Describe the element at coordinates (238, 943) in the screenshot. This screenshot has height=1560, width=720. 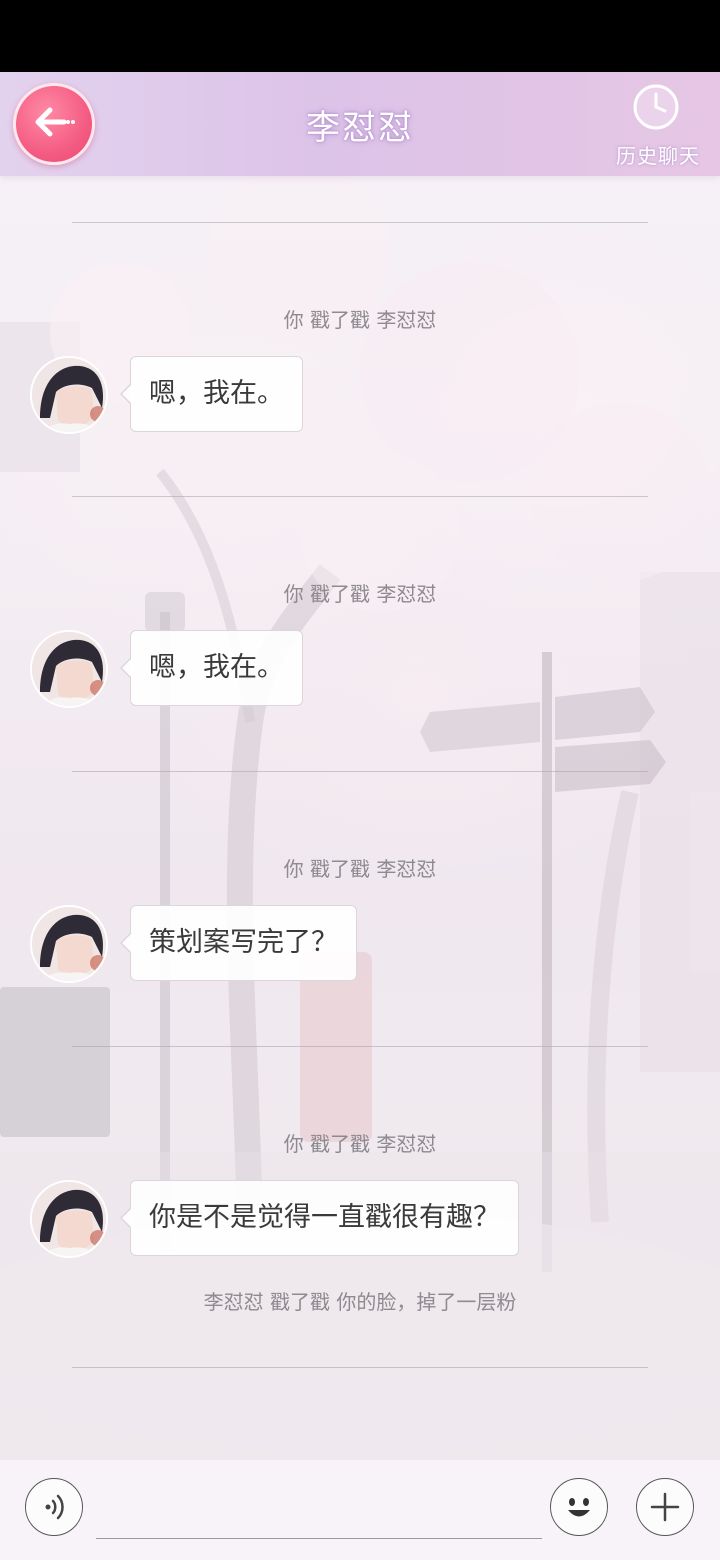
I see `message-bubble: 策划案写完了？` at that location.